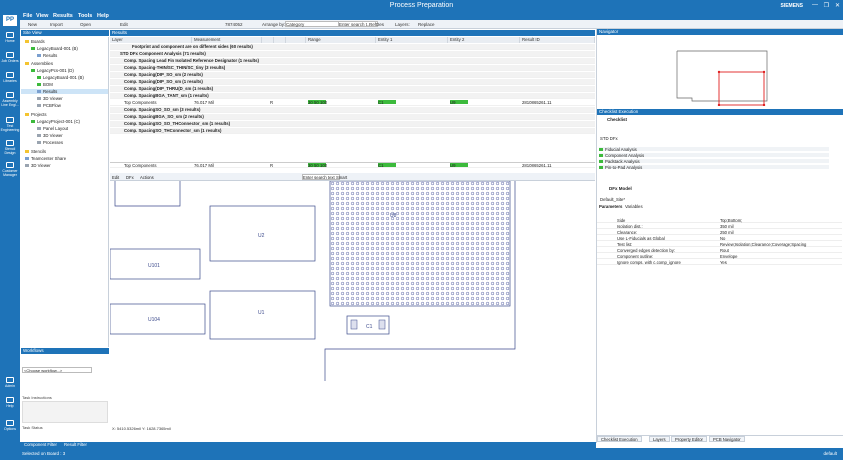 The image size is (843, 460). I want to click on nav-test: Test Engineering, so click(10, 124).